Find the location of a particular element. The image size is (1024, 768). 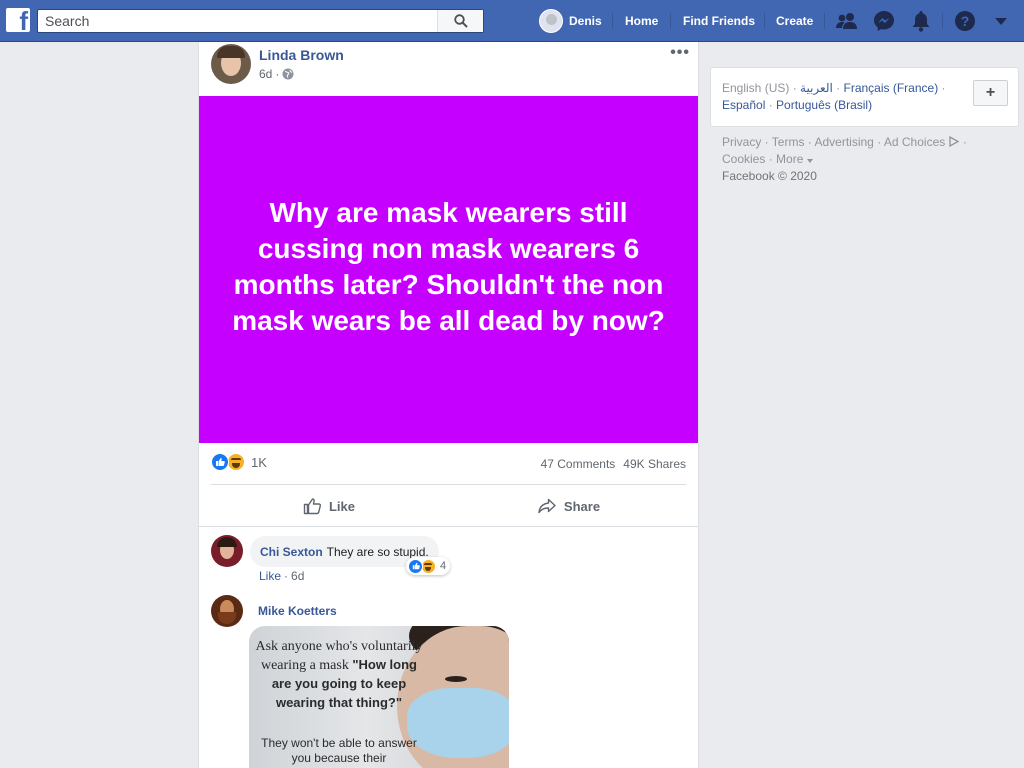

author-name: Linda Brown is located at coordinates (301, 55).